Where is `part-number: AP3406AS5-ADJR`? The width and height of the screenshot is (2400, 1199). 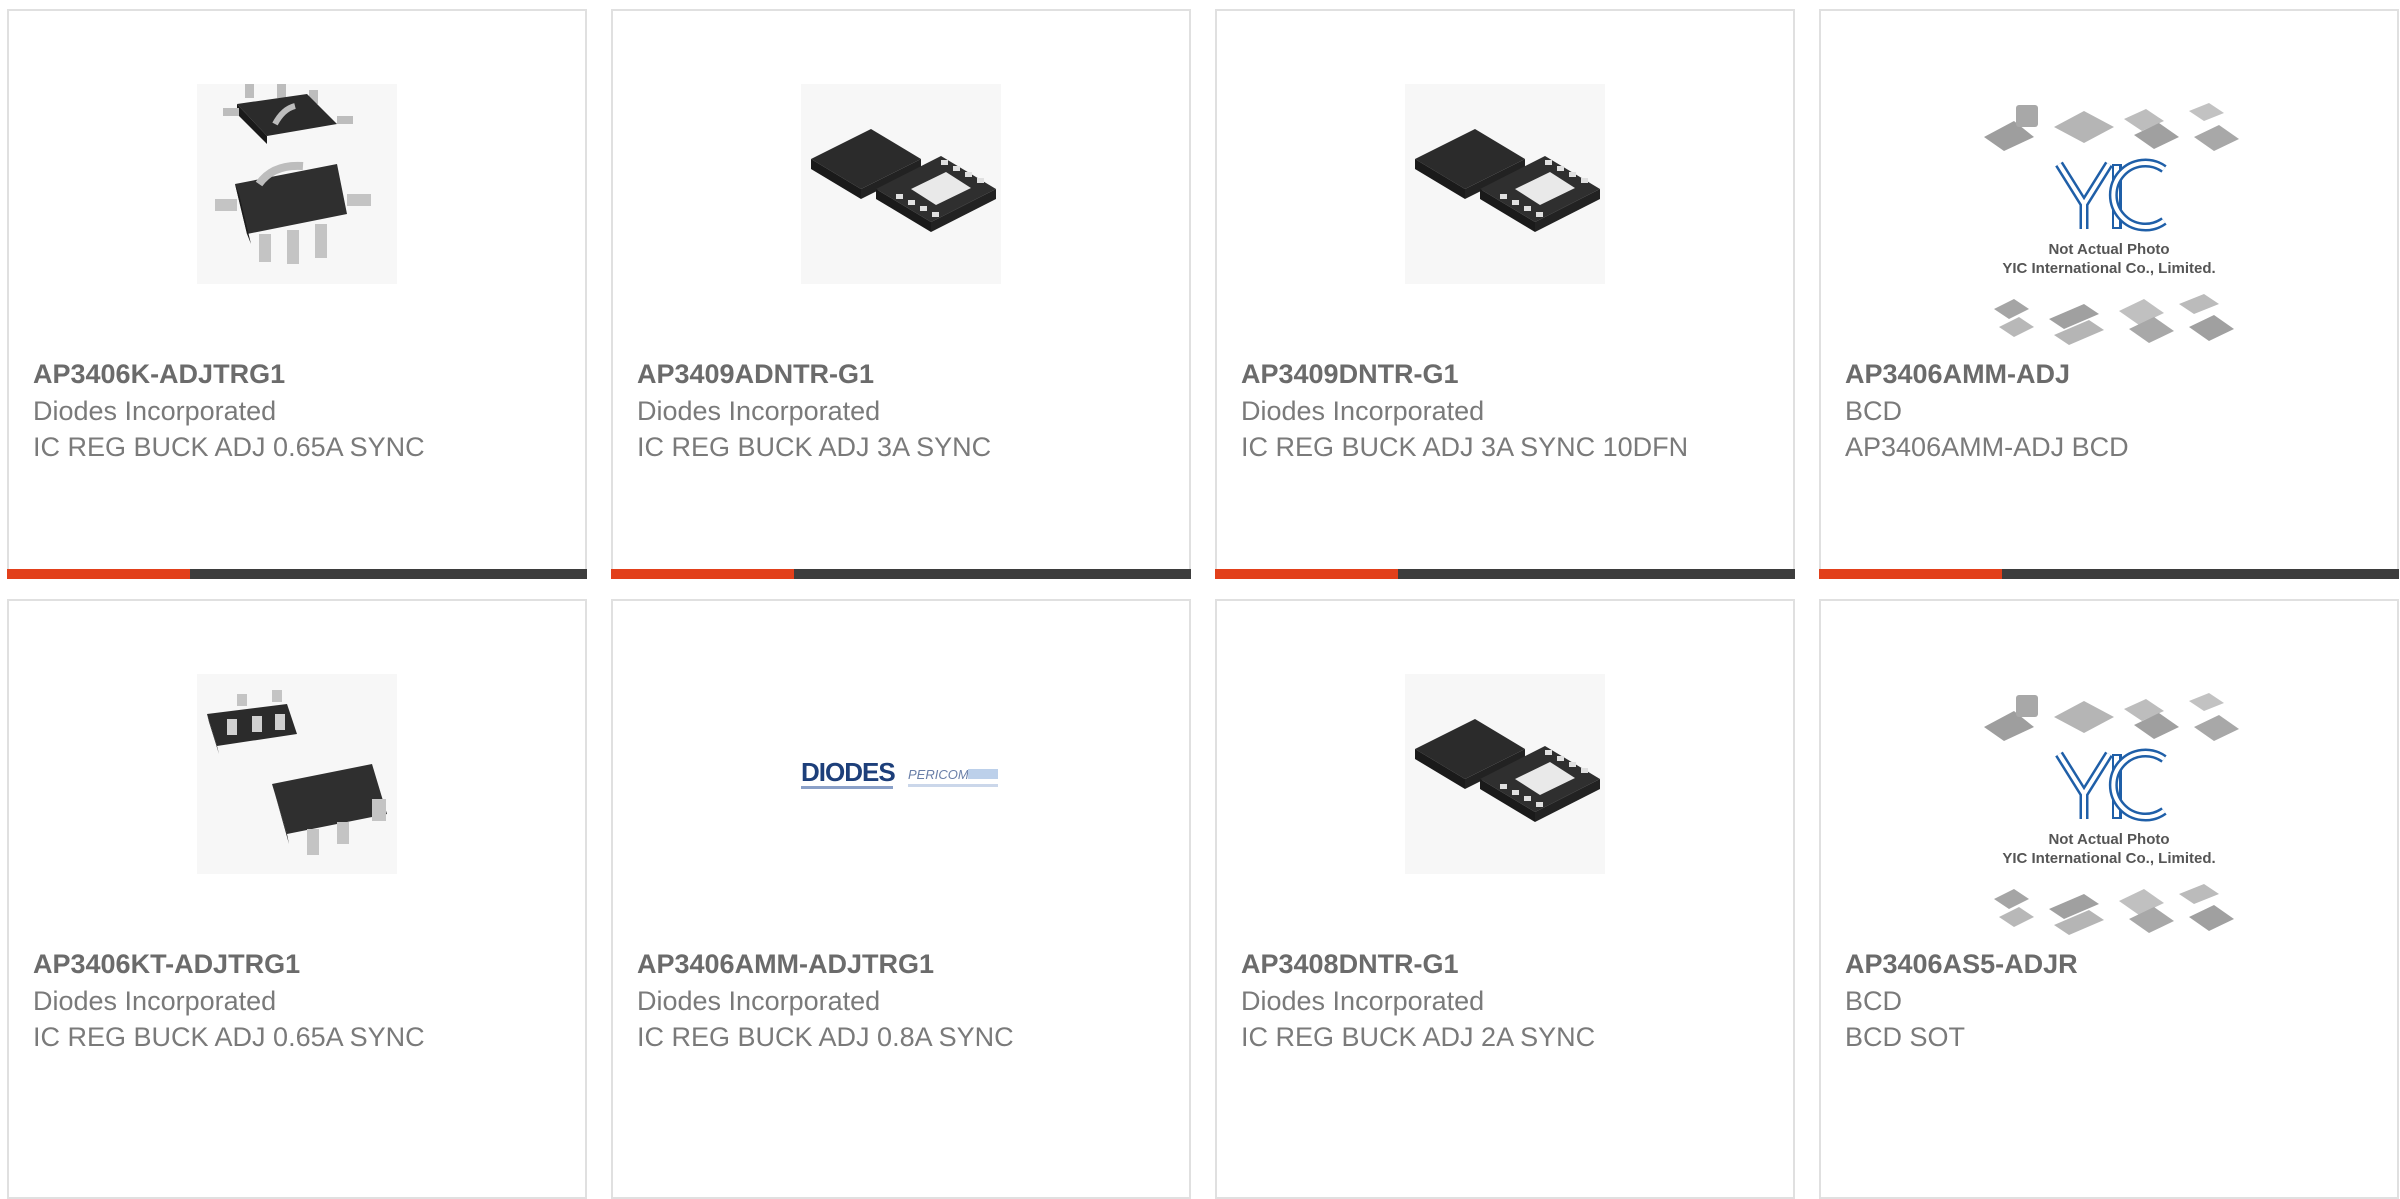 part-number: AP3406AS5-ADJR is located at coordinates (2111, 964).